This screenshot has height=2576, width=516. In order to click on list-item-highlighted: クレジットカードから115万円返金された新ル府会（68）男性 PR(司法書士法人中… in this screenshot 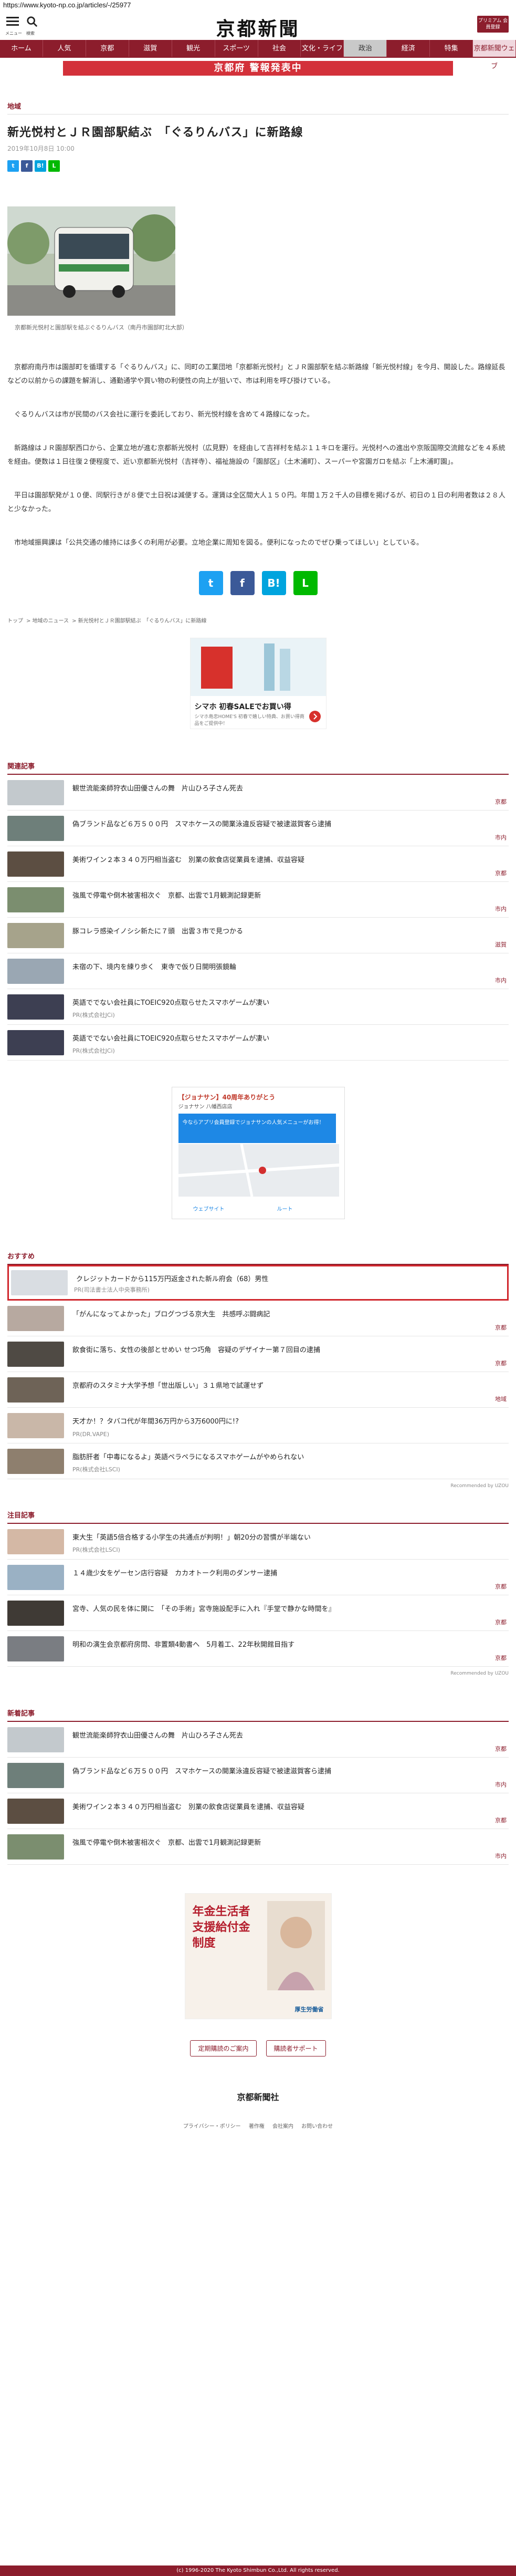, I will do `click(258, 1283)`.